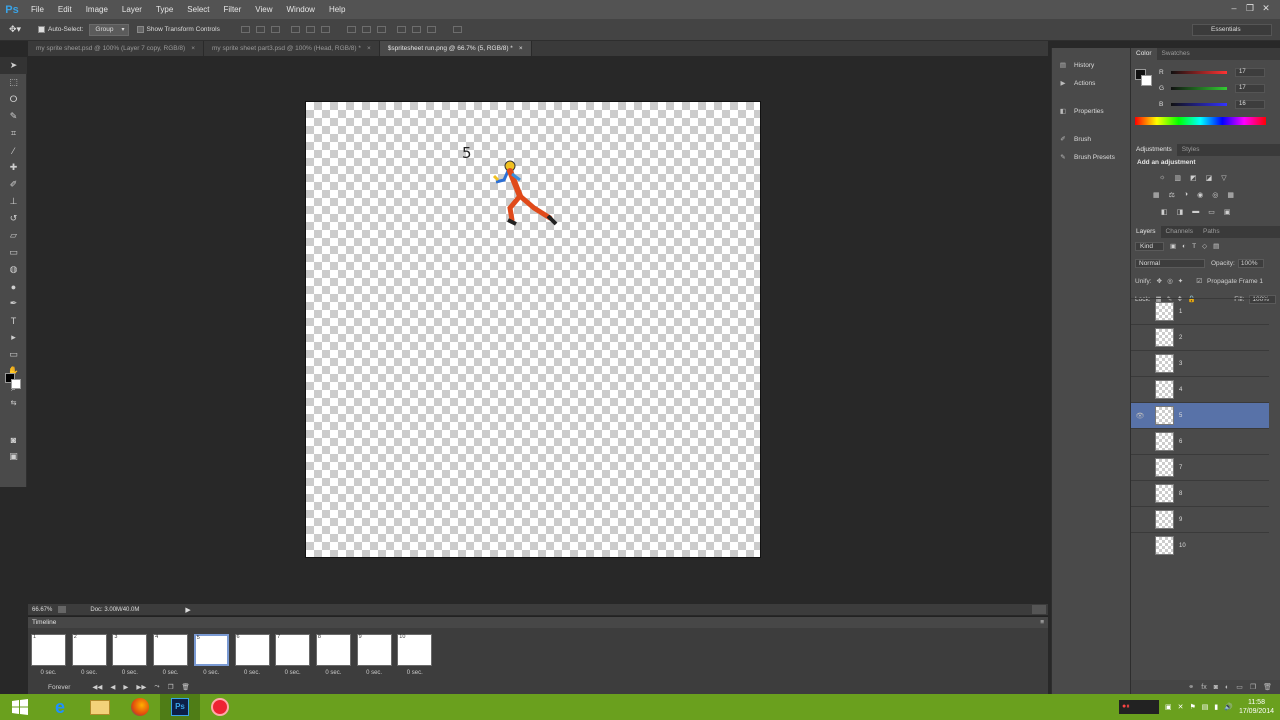 This screenshot has height=720, width=1280. What do you see at coordinates (1216, 687) in the screenshot?
I see `layer-mask-icon: ◙` at bounding box center [1216, 687].